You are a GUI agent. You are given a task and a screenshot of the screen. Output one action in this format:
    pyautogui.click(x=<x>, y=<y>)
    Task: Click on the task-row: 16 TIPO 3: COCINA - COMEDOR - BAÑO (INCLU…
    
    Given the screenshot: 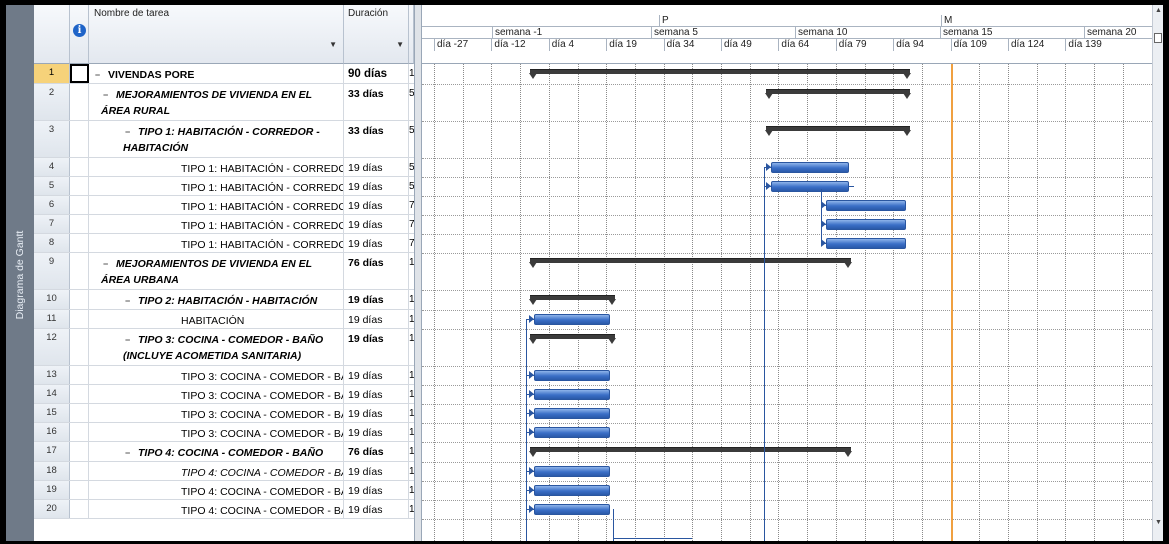 What is the action you would take?
    pyautogui.click(x=224, y=432)
    